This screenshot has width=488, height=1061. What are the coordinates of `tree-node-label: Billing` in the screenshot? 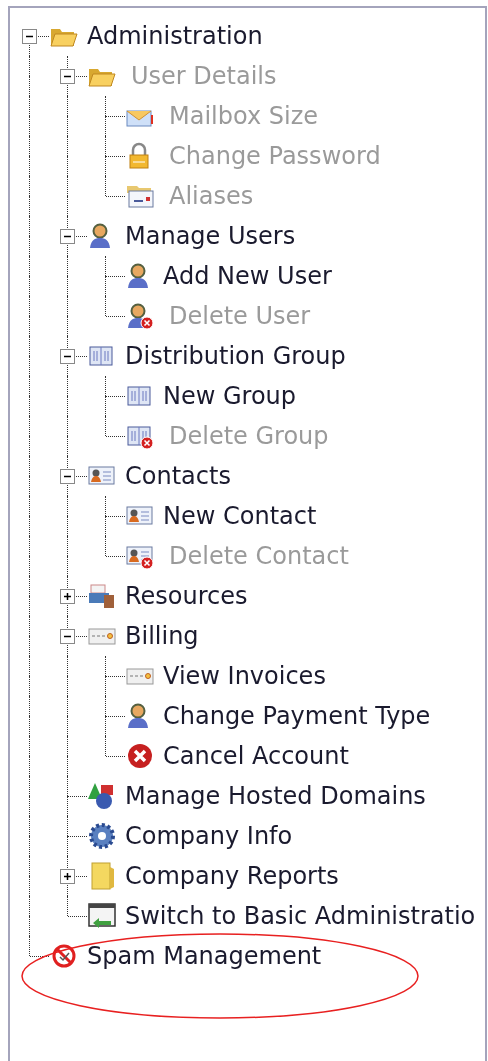 It's located at (162, 636).